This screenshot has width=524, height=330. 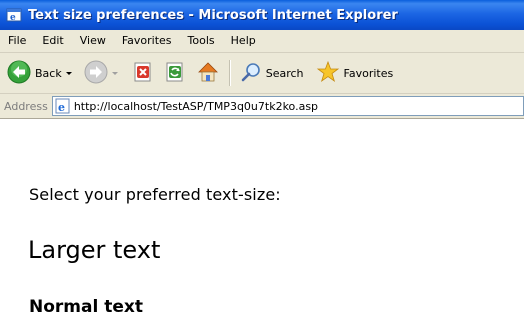 I want to click on menu-help: Help, so click(x=243, y=41).